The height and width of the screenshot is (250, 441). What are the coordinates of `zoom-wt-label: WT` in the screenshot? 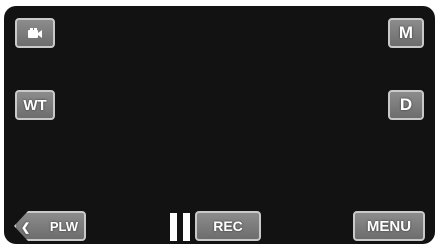 It's located at (35, 105).